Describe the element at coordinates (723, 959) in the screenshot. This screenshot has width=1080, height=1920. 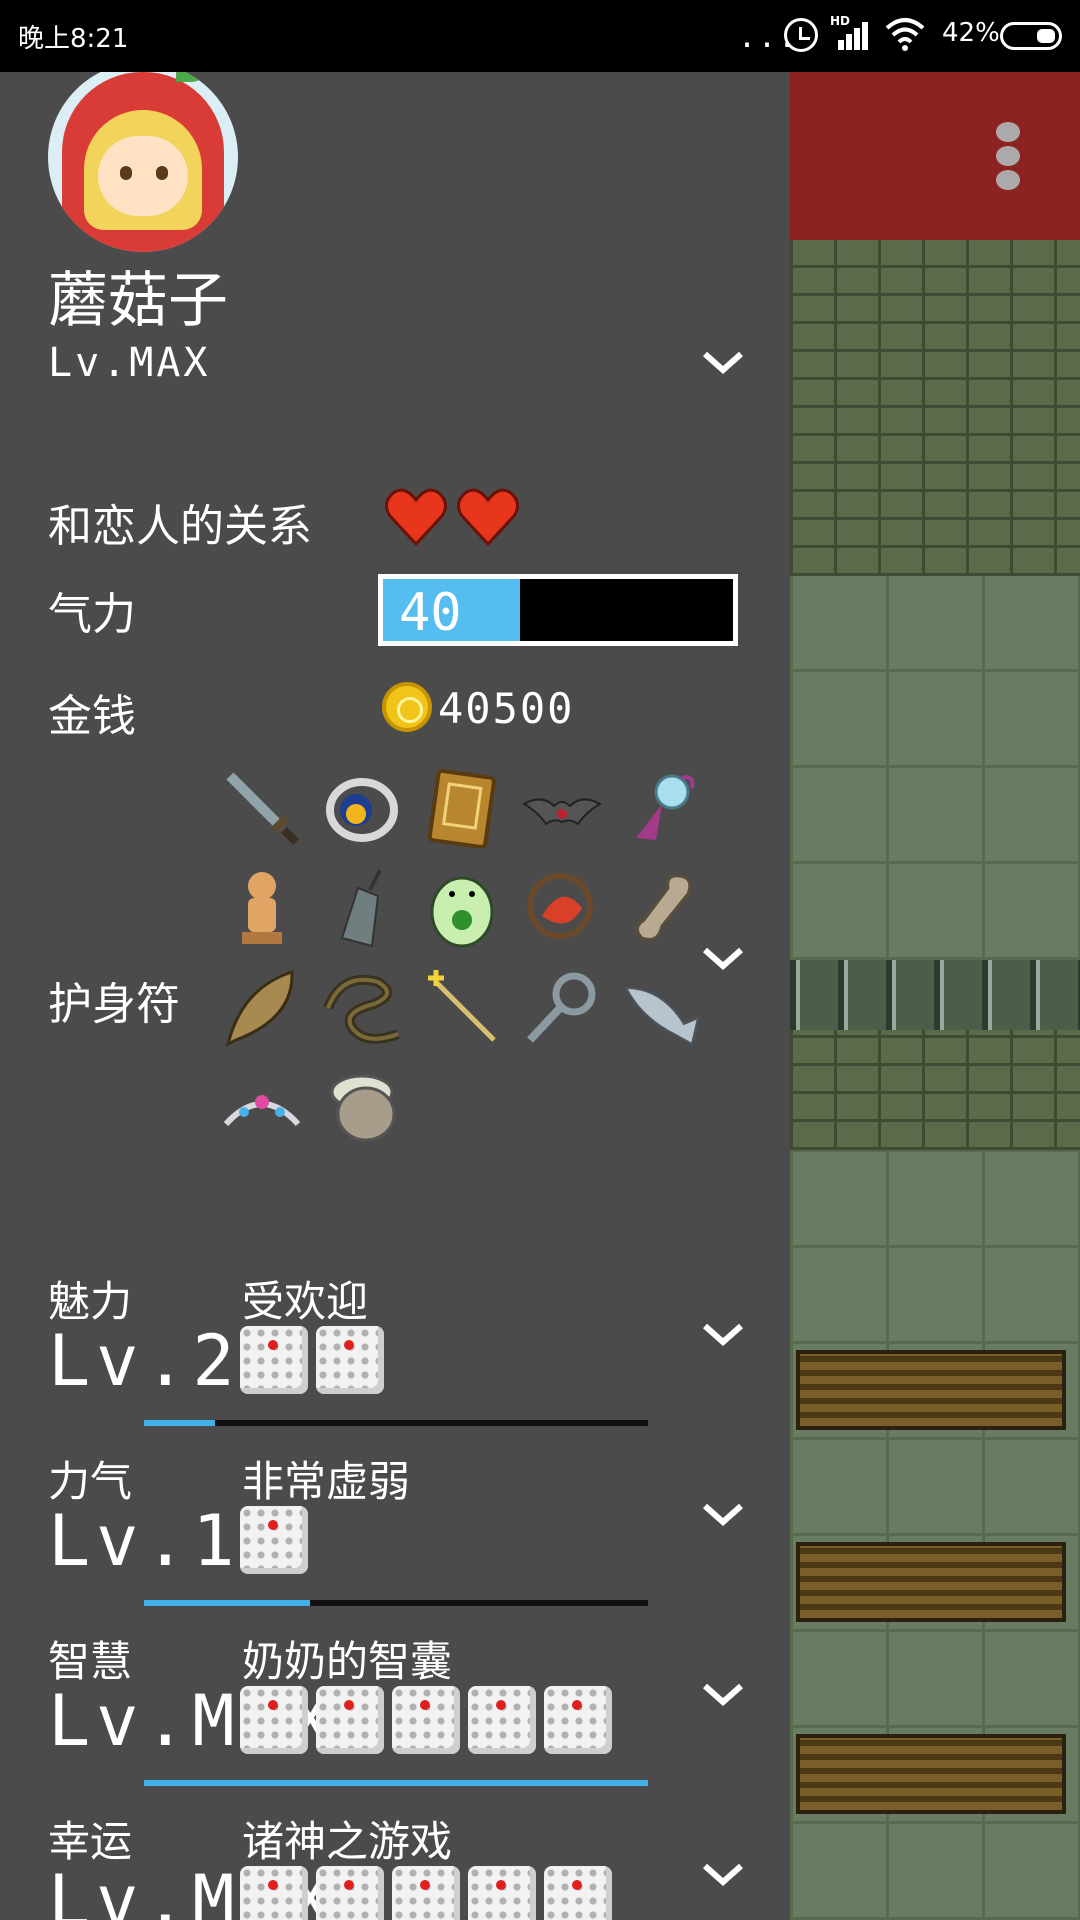
I see `charms-expand-chevron-icon` at that location.